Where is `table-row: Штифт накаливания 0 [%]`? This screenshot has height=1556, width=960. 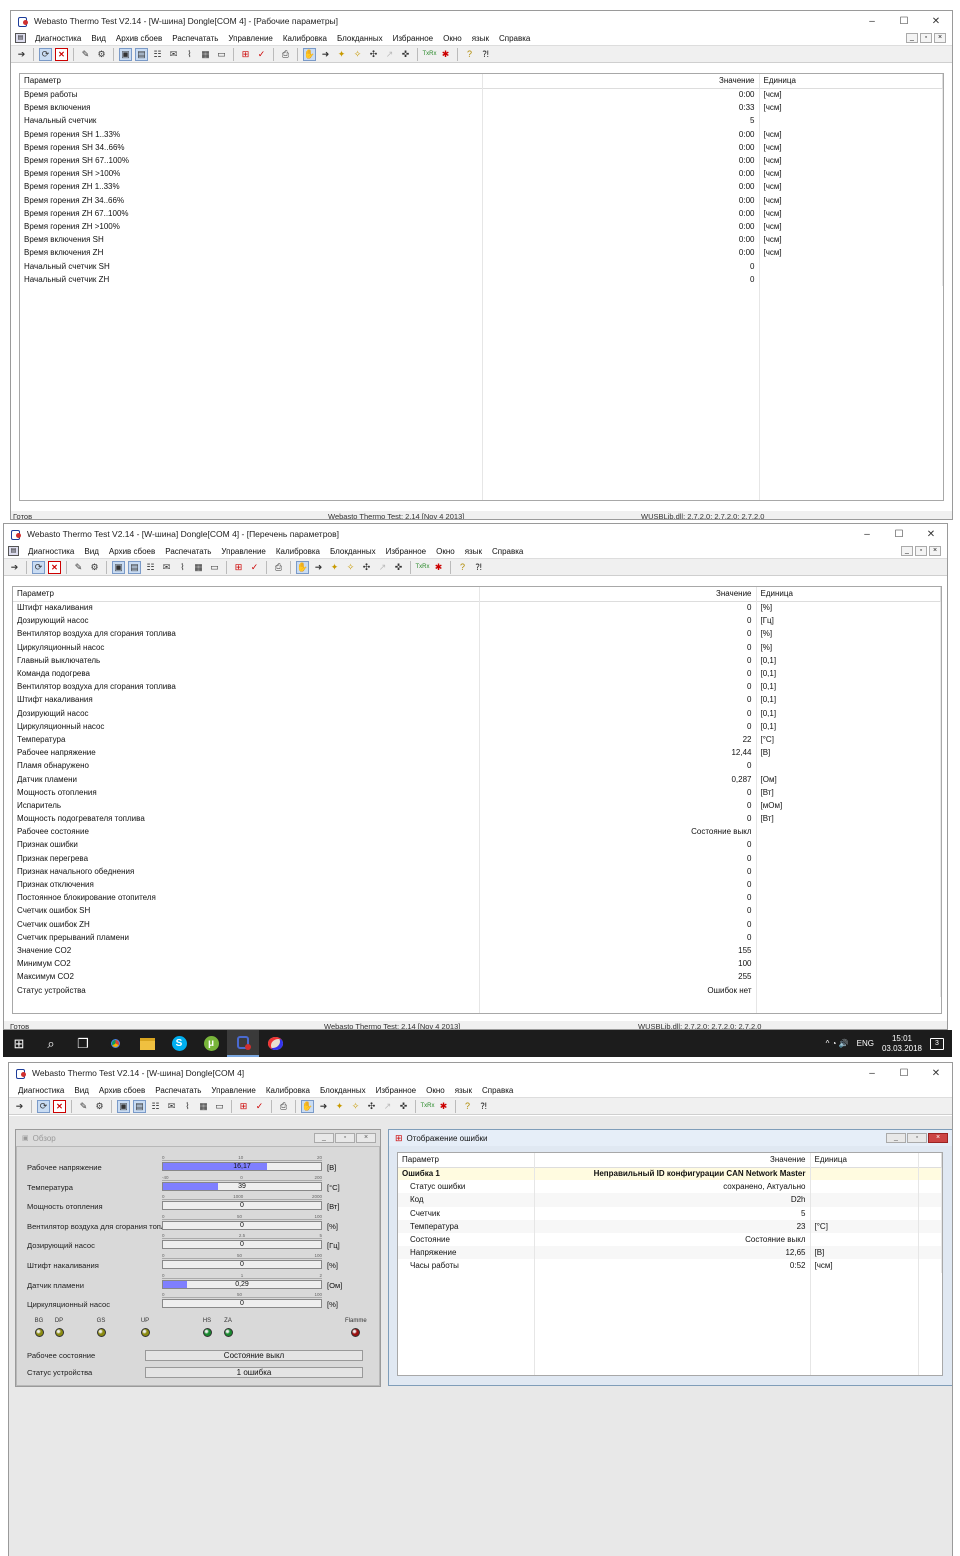 table-row: Штифт накаливания 0 [%] is located at coordinates (477, 608).